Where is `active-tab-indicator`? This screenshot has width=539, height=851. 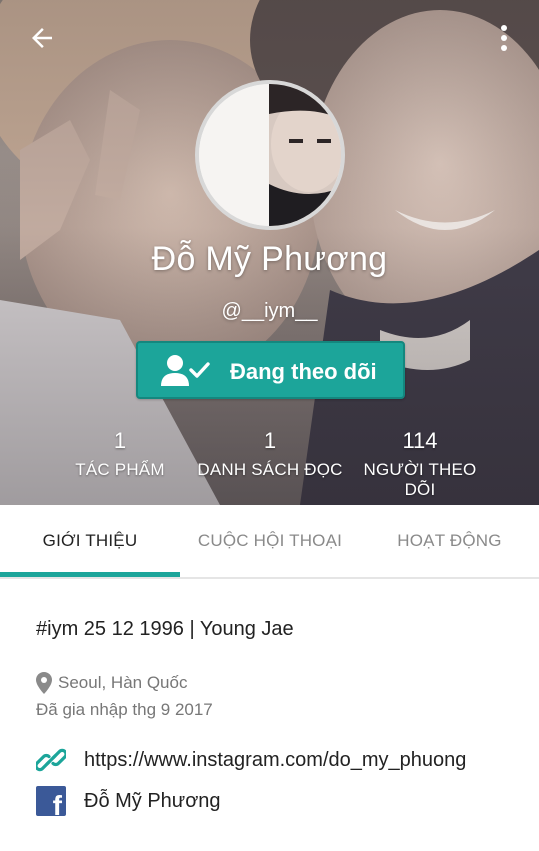
active-tab-indicator is located at coordinates (90, 574).